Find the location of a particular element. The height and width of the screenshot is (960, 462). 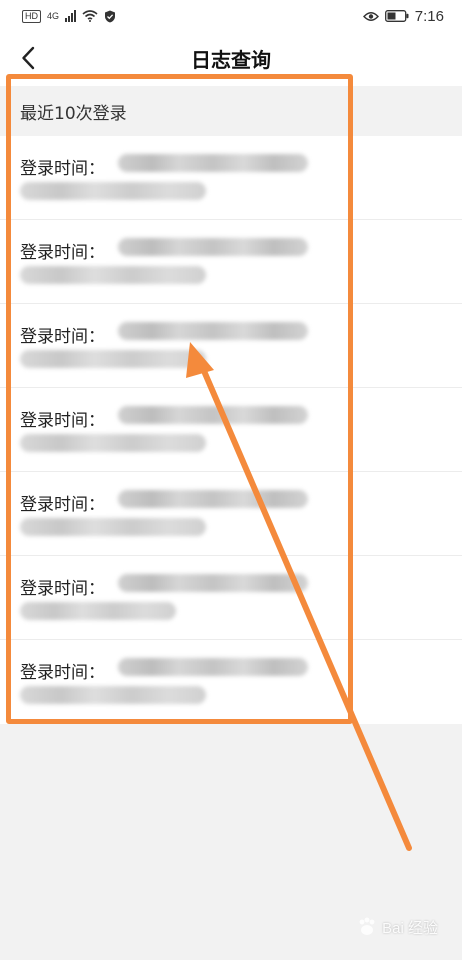

section-header: 最近10次登录 is located at coordinates (231, 111).